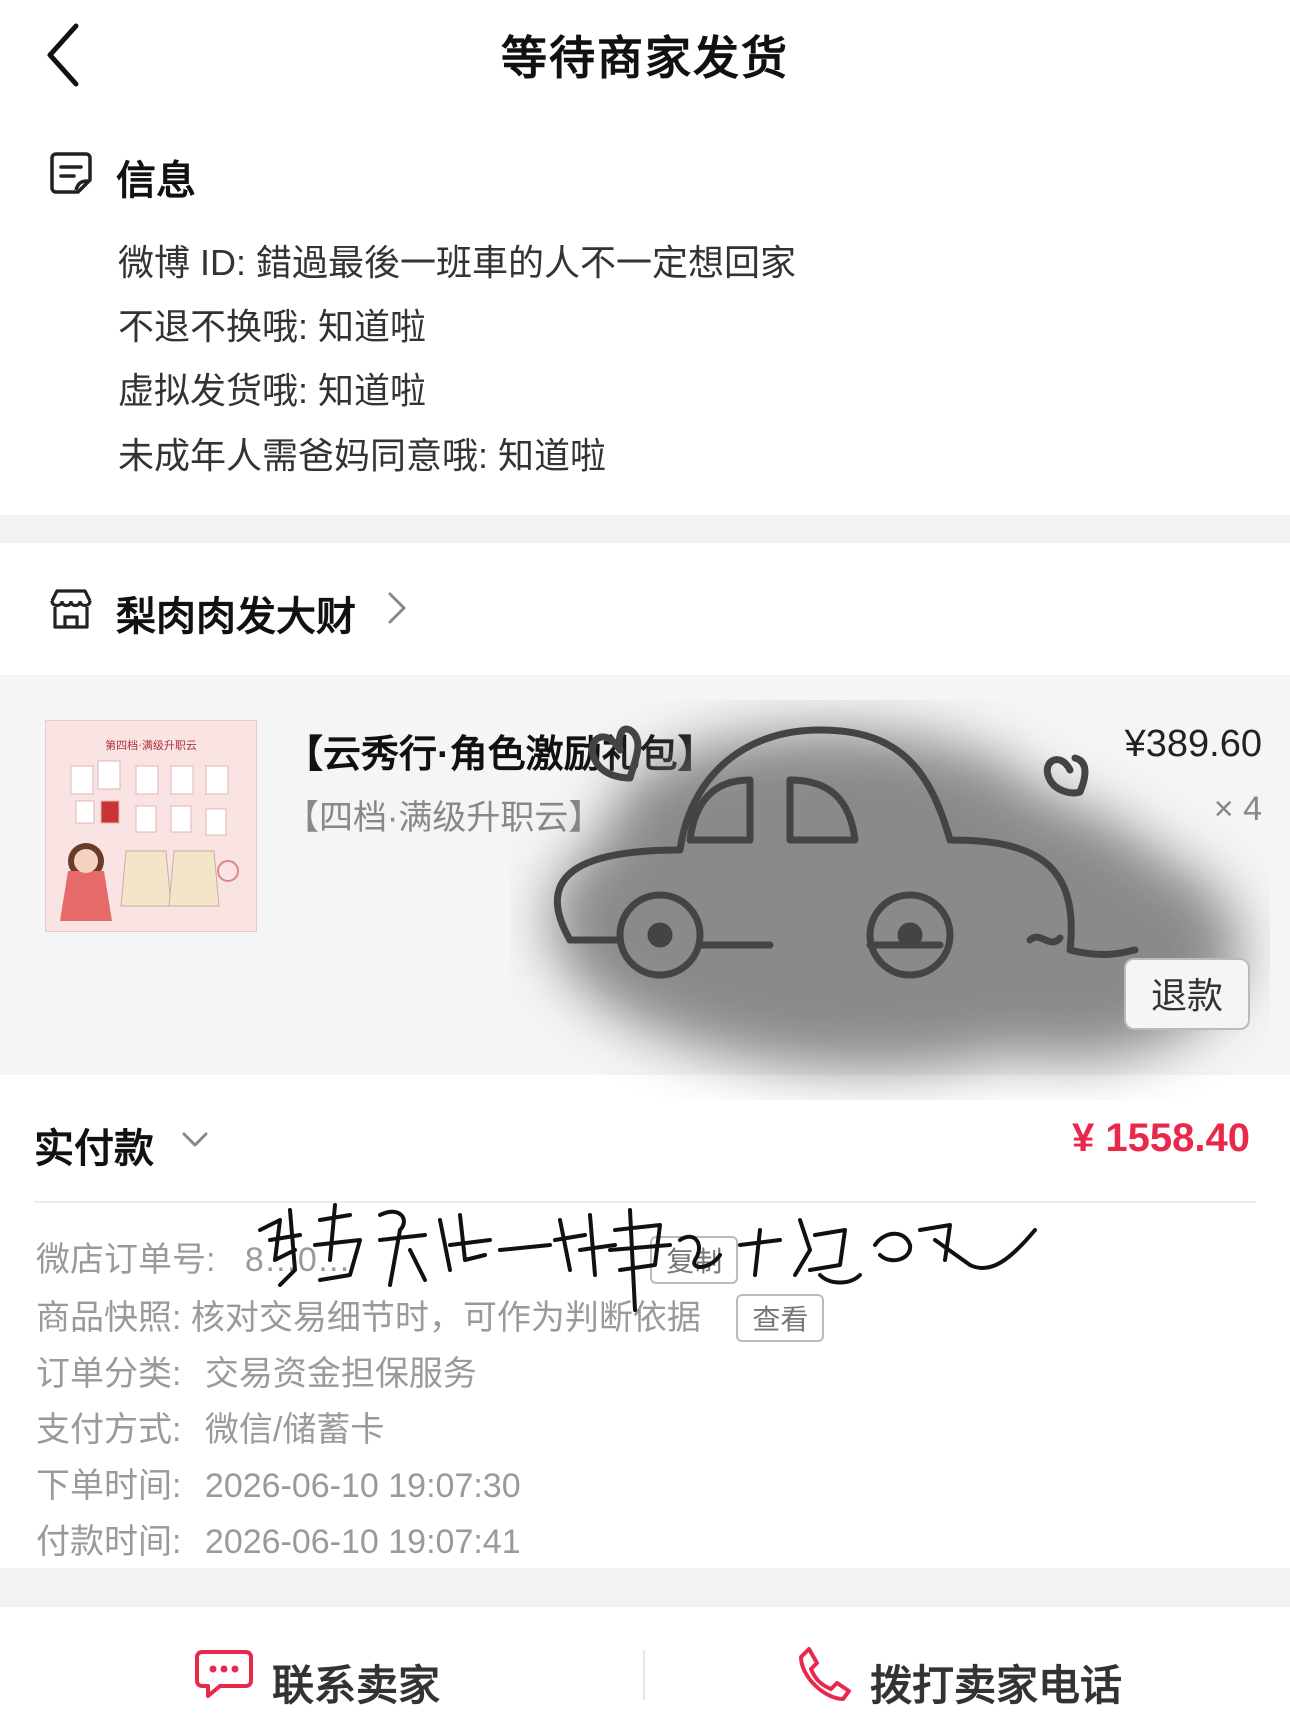 Image resolution: width=1290 pixels, height=1720 pixels. Describe the element at coordinates (500, 750) in the screenshot. I see `product-title: 【云秀行·角色激励礼包】` at that location.